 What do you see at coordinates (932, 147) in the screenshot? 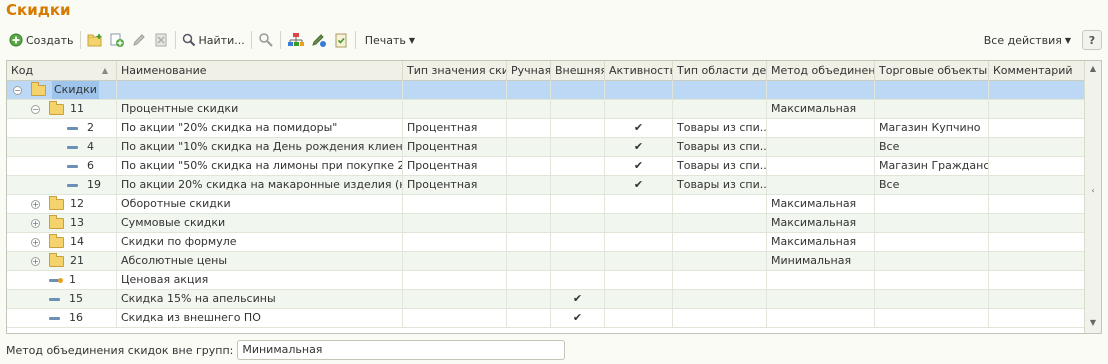
I see `cell-stores: Все` at bounding box center [932, 147].